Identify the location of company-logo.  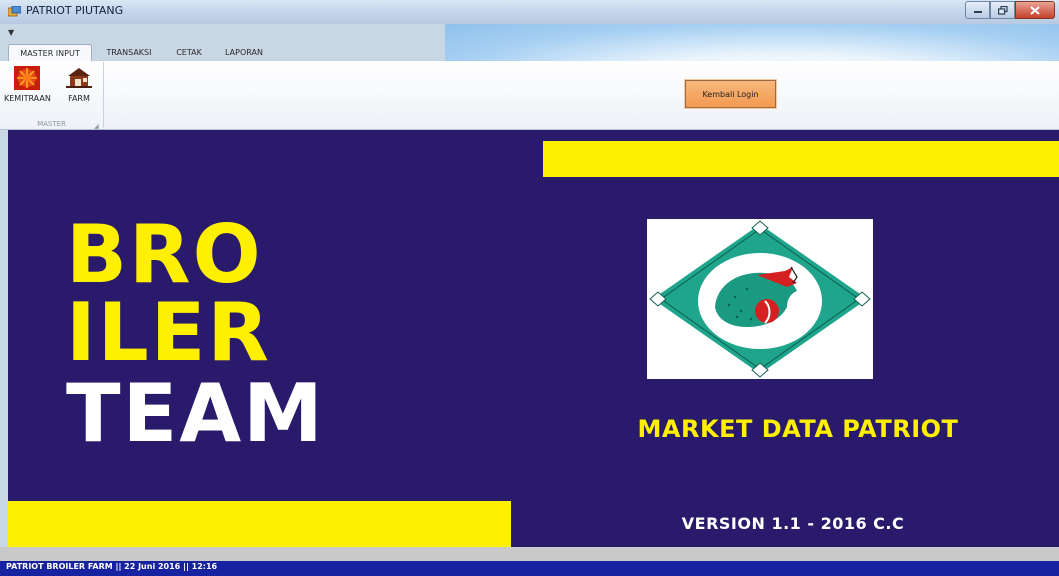
(760, 299).